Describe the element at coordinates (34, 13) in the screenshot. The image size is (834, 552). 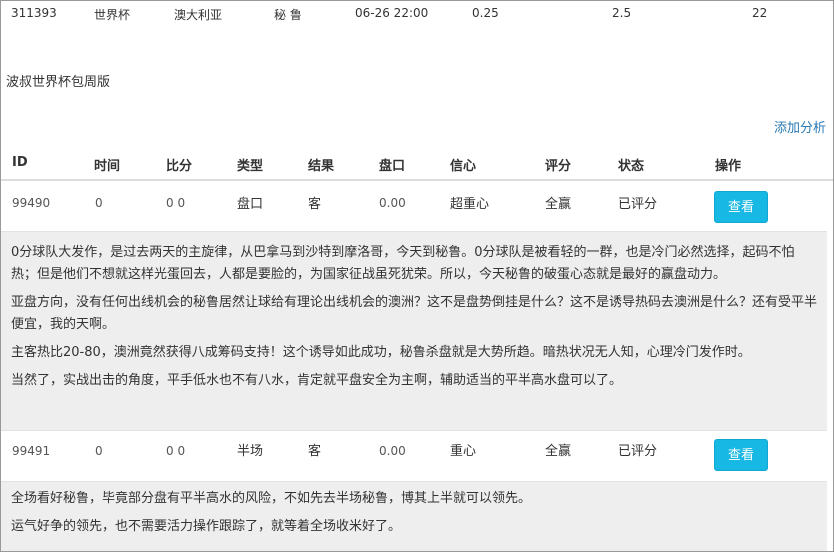
I see `match-id: 311393` at that location.